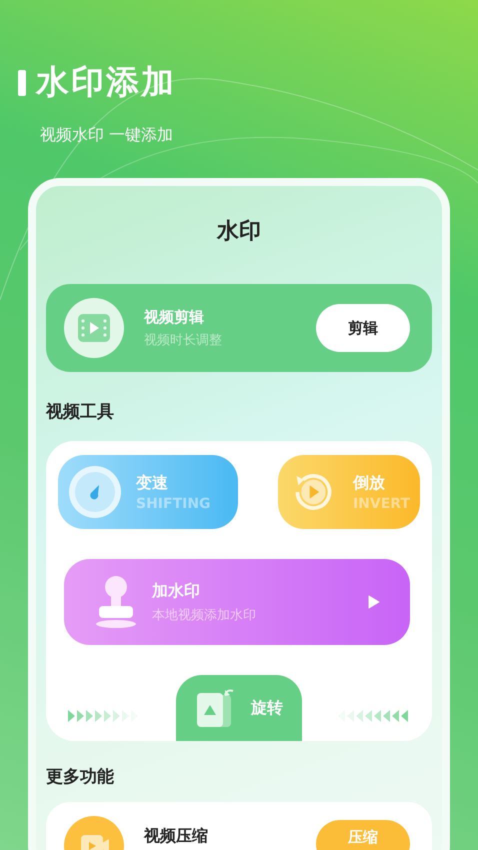 The image size is (478, 850). Describe the element at coordinates (80, 412) in the screenshot. I see `section-heading: 视频工具` at that location.